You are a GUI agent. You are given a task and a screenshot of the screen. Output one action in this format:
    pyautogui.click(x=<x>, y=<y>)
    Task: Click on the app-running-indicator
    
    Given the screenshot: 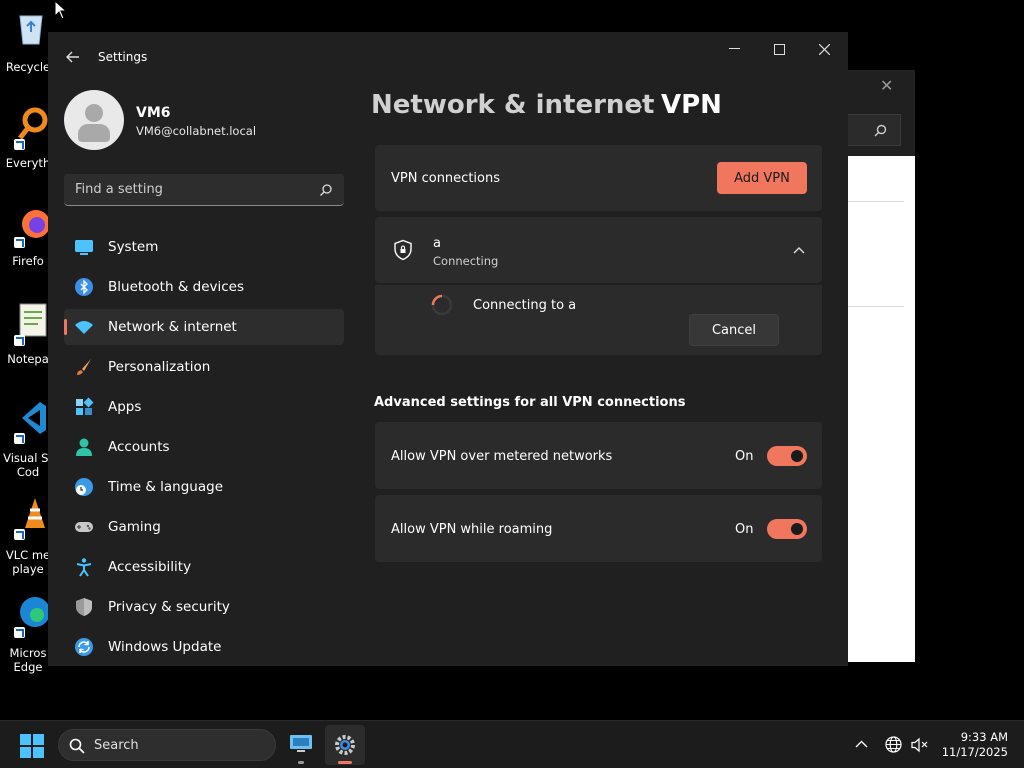 What is the action you would take?
    pyautogui.click(x=301, y=762)
    